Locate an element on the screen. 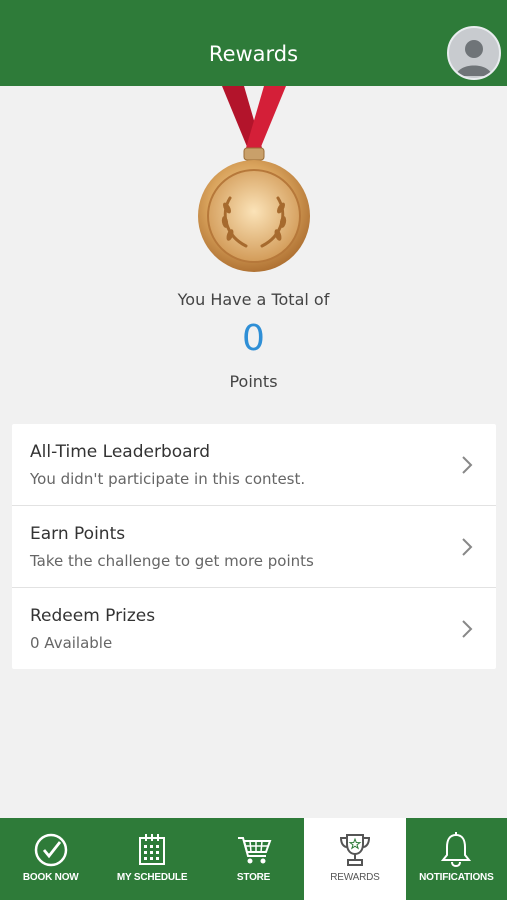 This screenshot has height=900, width=507. row-subtitle: 0 Available is located at coordinates (71, 643).